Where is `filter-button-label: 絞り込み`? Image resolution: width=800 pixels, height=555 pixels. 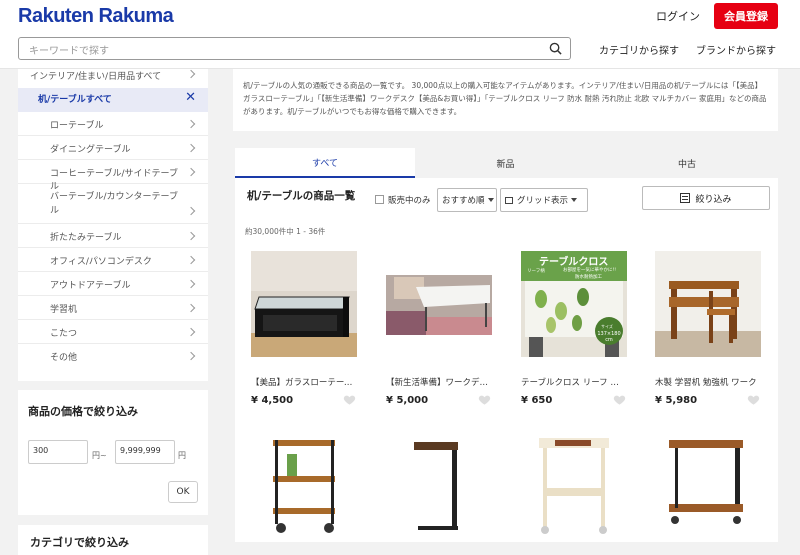 filter-button-label: 絞り込み is located at coordinates (713, 199).